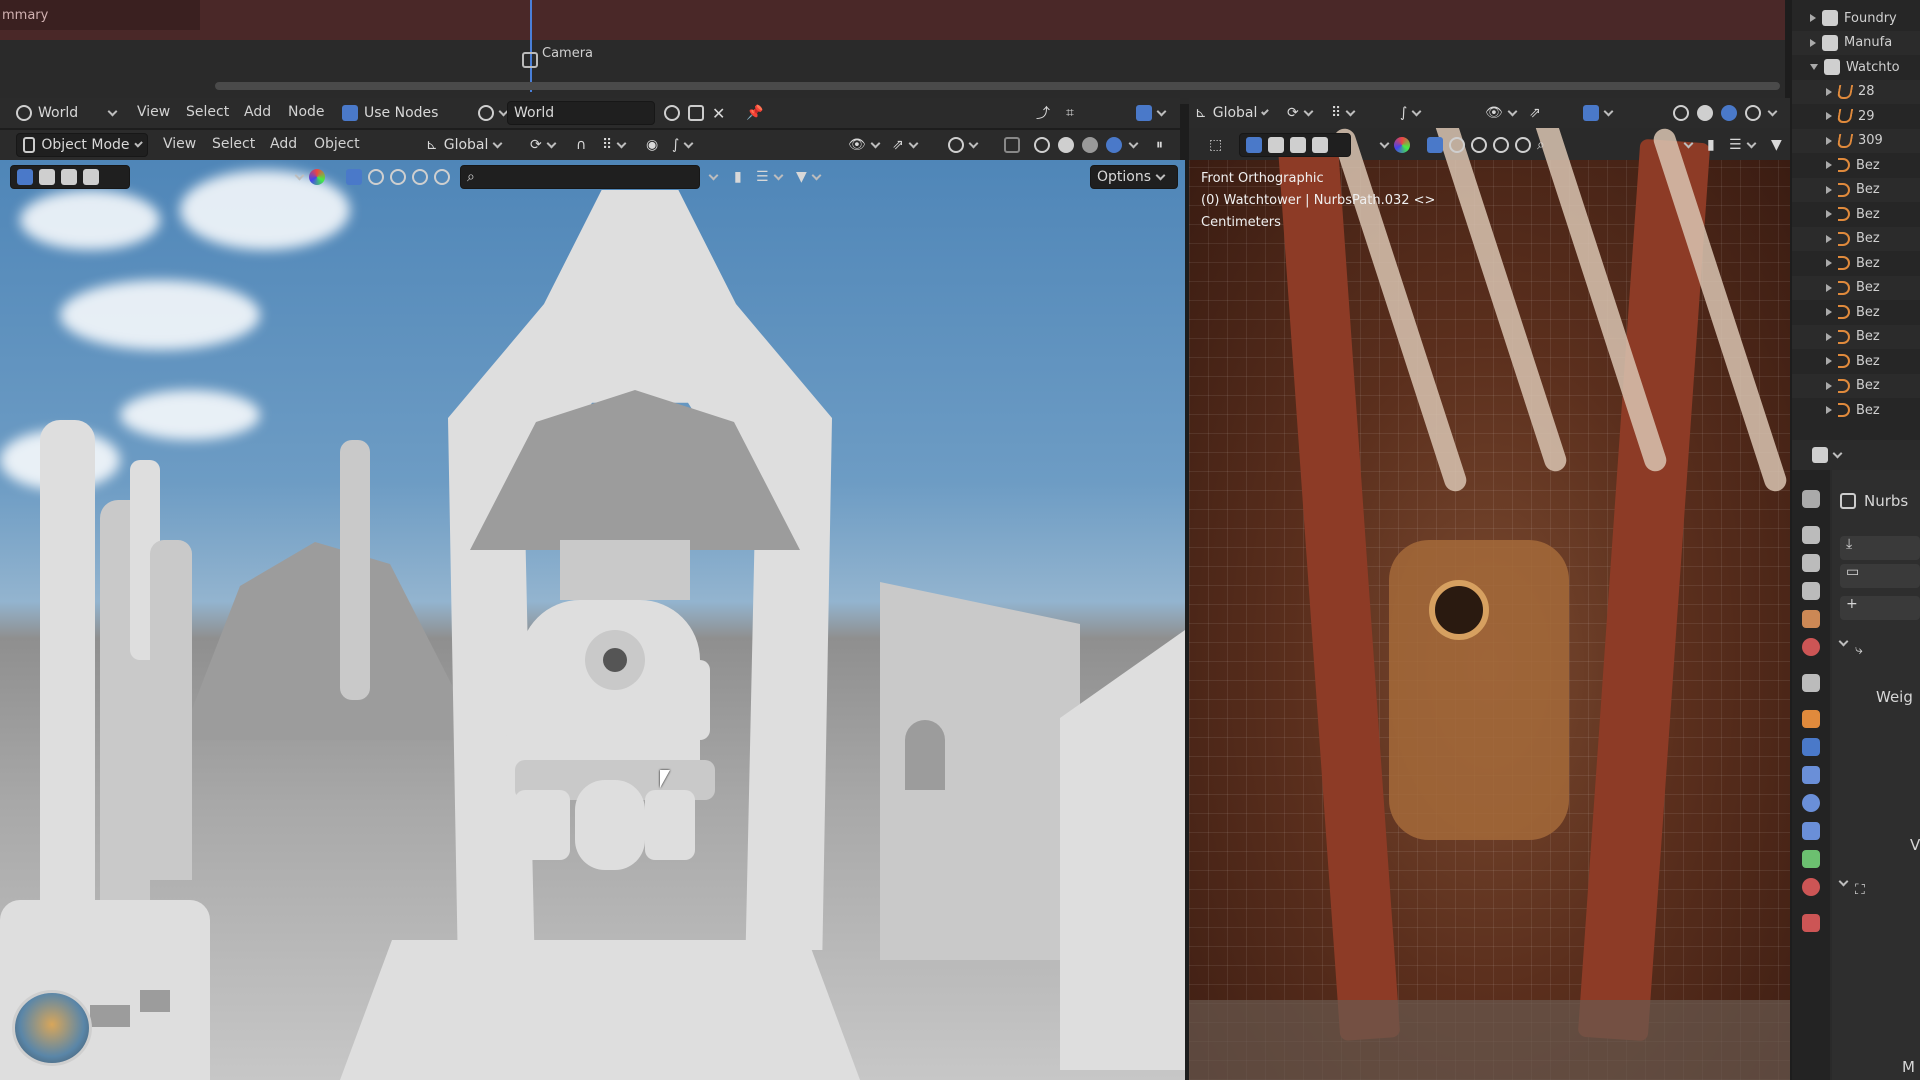  What do you see at coordinates (1159, 145) in the screenshot?
I see `pause-render-button: ⏸` at bounding box center [1159, 145].